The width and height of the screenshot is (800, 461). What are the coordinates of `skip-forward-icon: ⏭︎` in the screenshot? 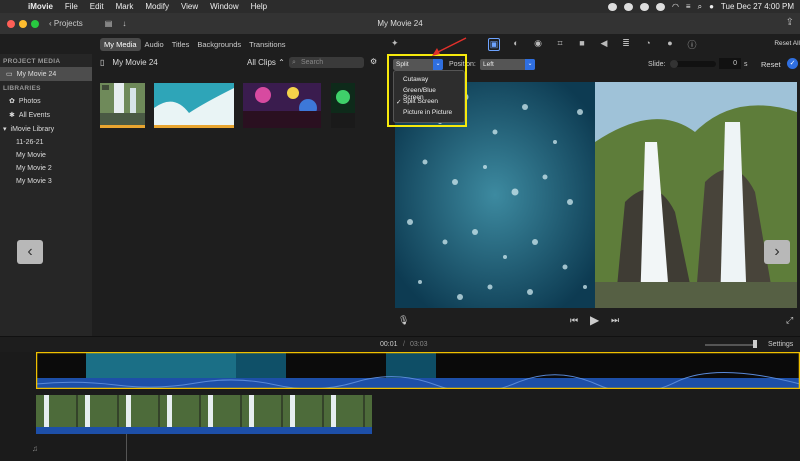 It's located at (615, 320).